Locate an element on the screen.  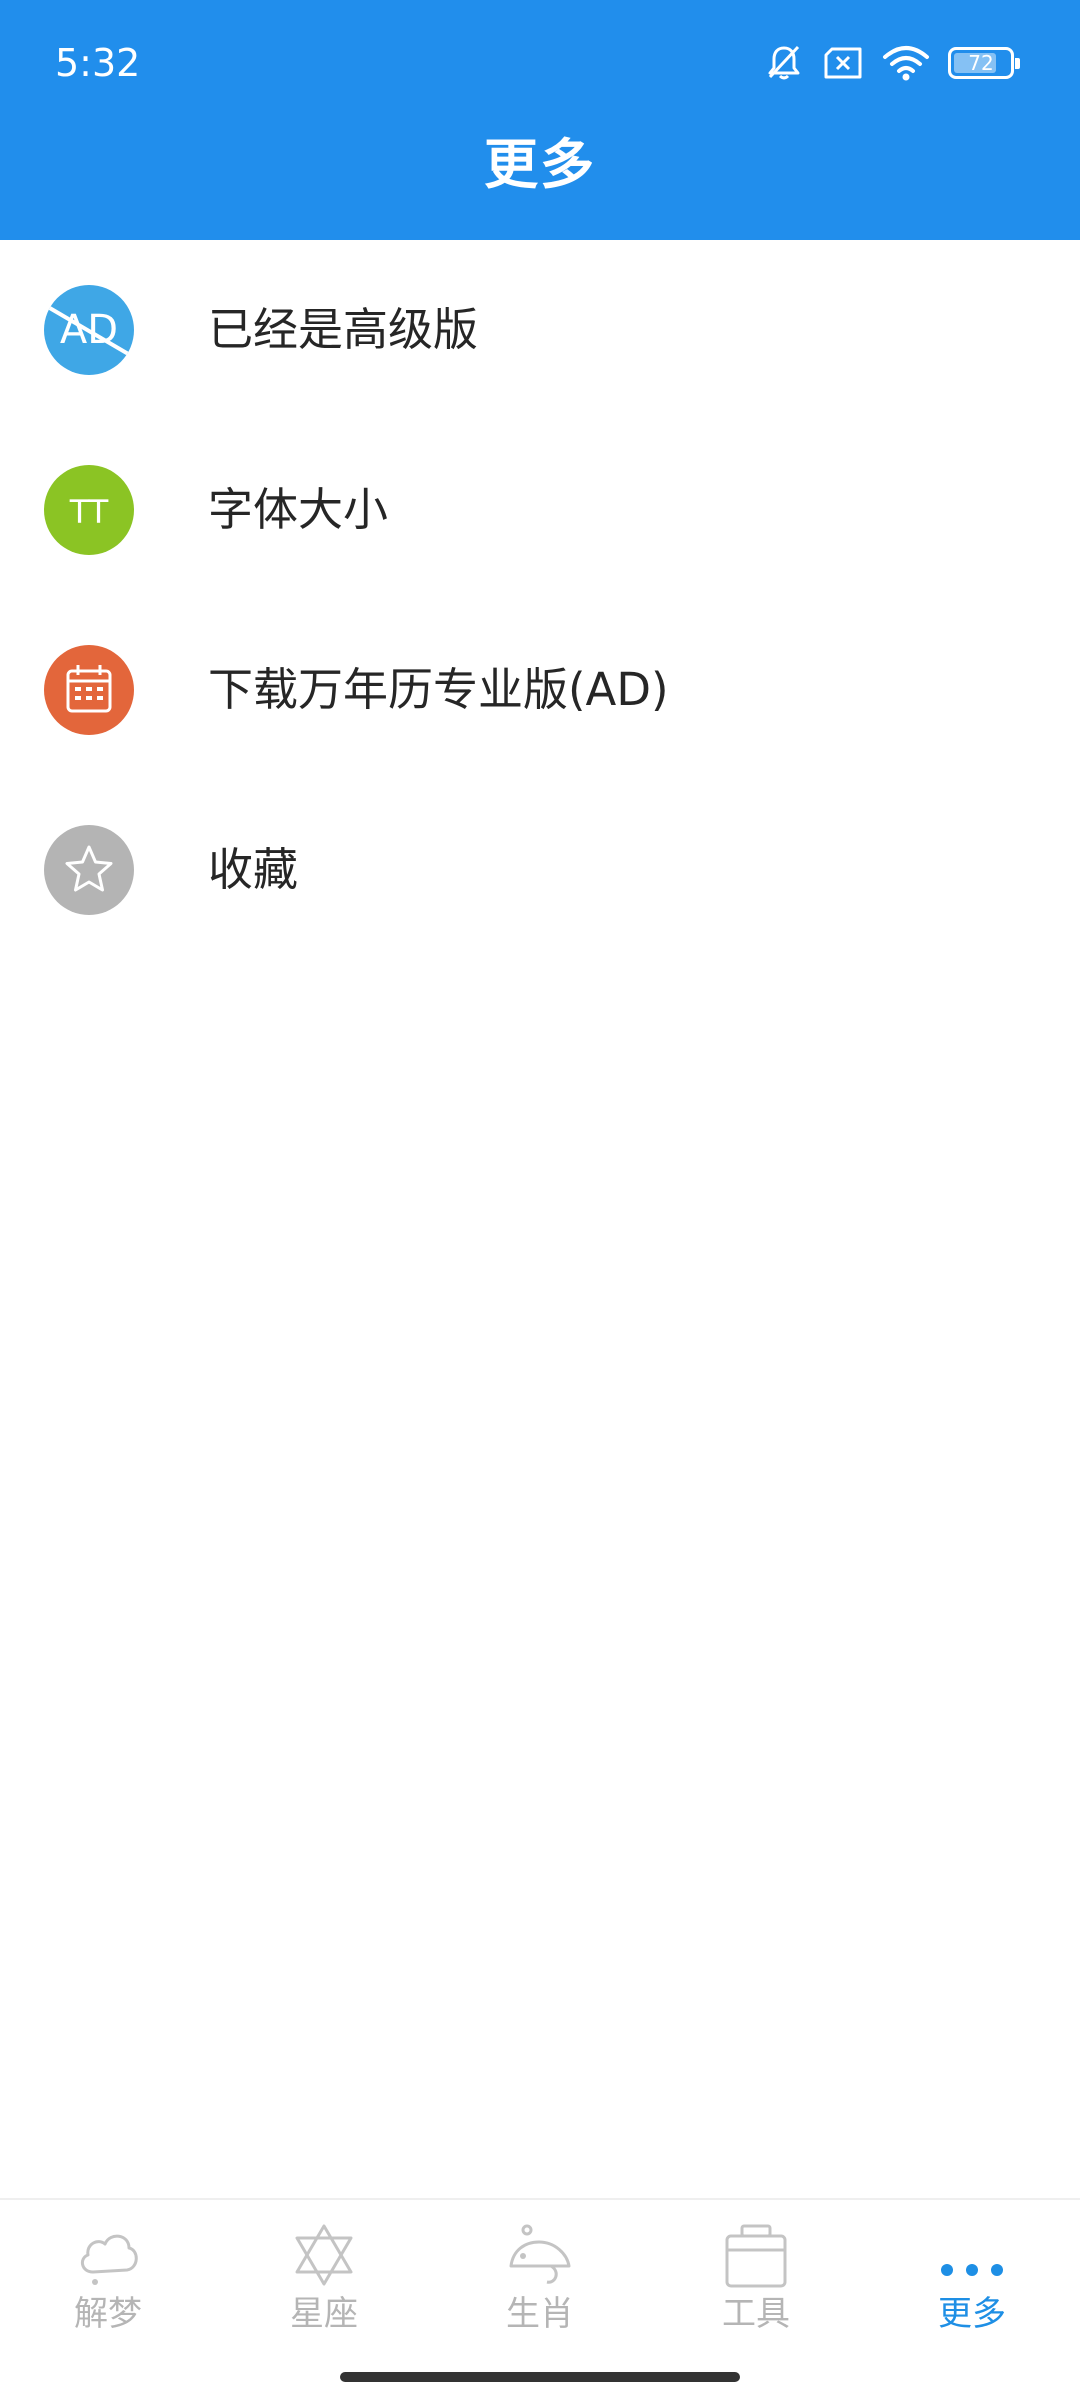
wifi-icon is located at coordinates (906, 63).